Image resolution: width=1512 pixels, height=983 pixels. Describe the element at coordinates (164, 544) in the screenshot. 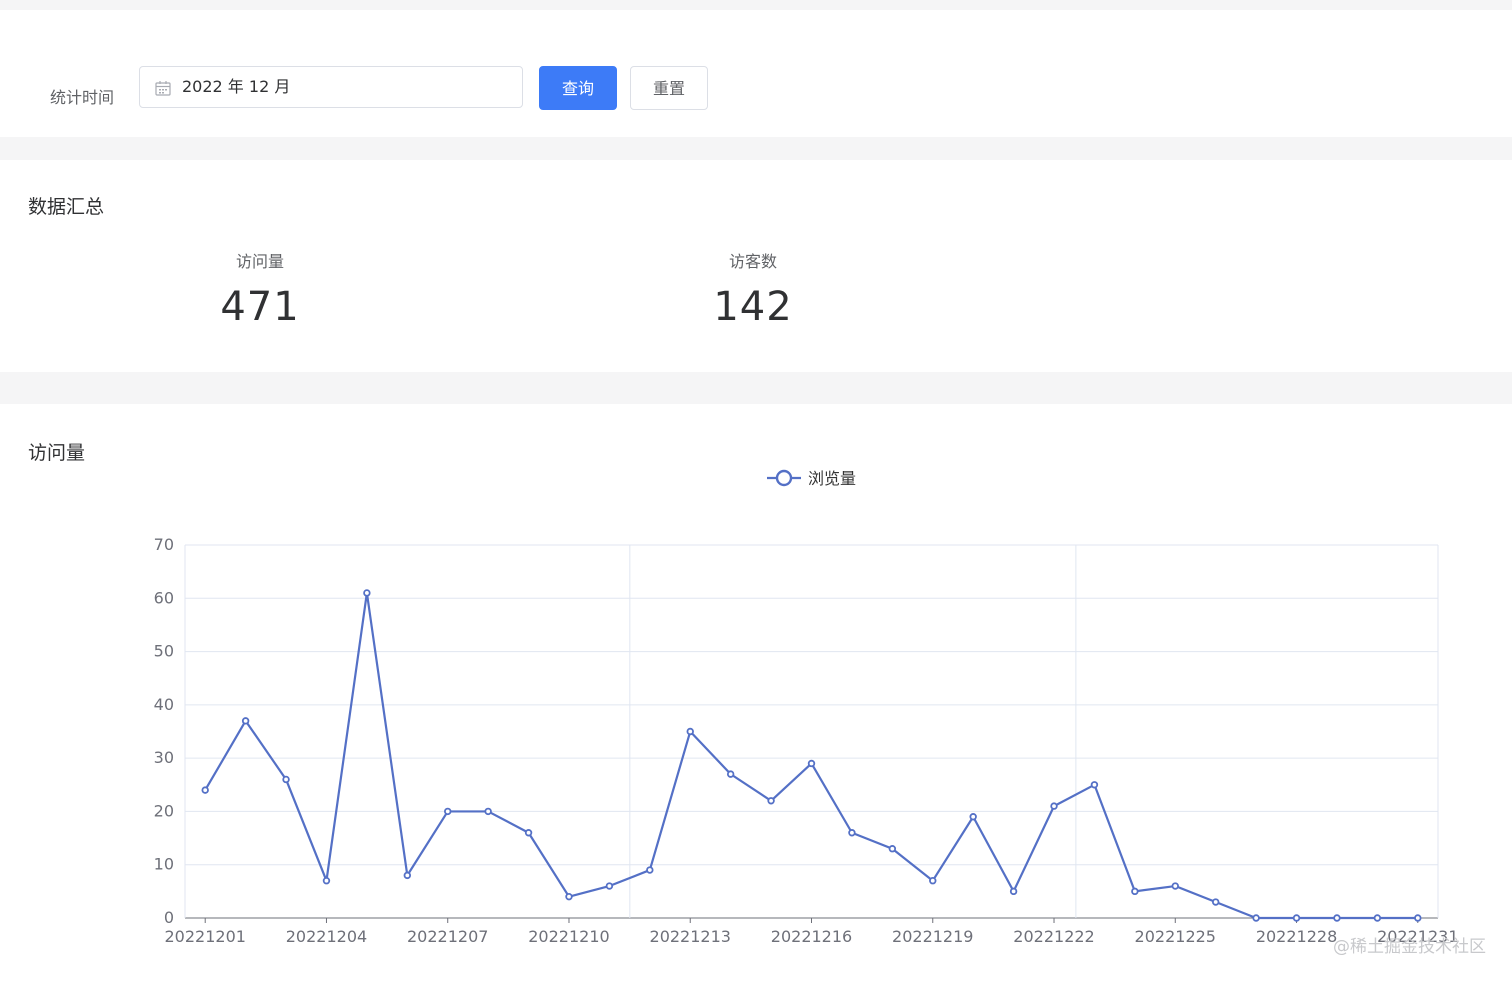

I see `y-tick-label: 70` at that location.